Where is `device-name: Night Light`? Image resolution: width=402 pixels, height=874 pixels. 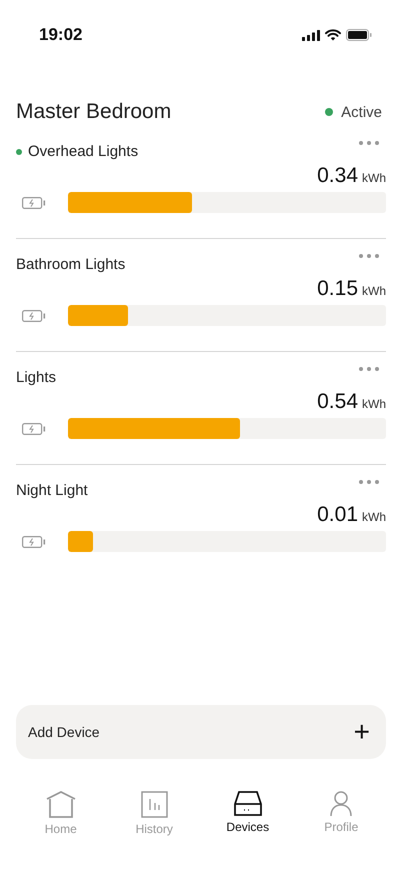
device-name: Night Light is located at coordinates (52, 490).